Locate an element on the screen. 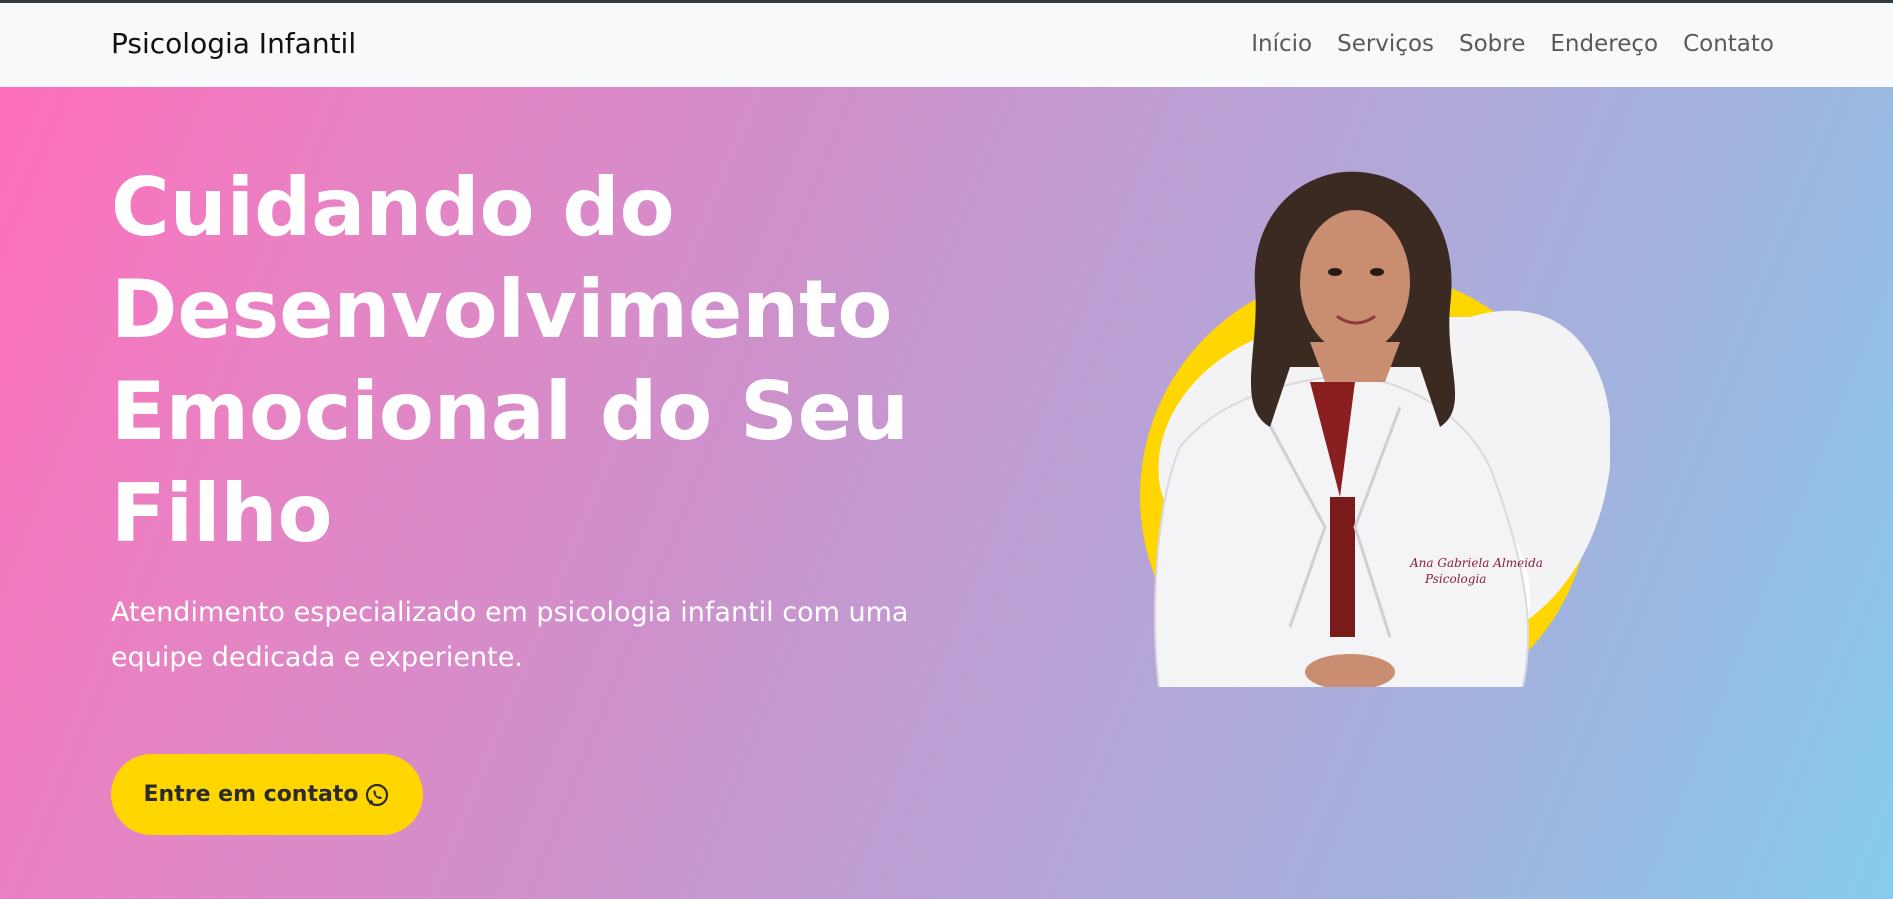 The height and width of the screenshot is (899, 1893). nav-link-sobre: Sobre is located at coordinates (1492, 44).